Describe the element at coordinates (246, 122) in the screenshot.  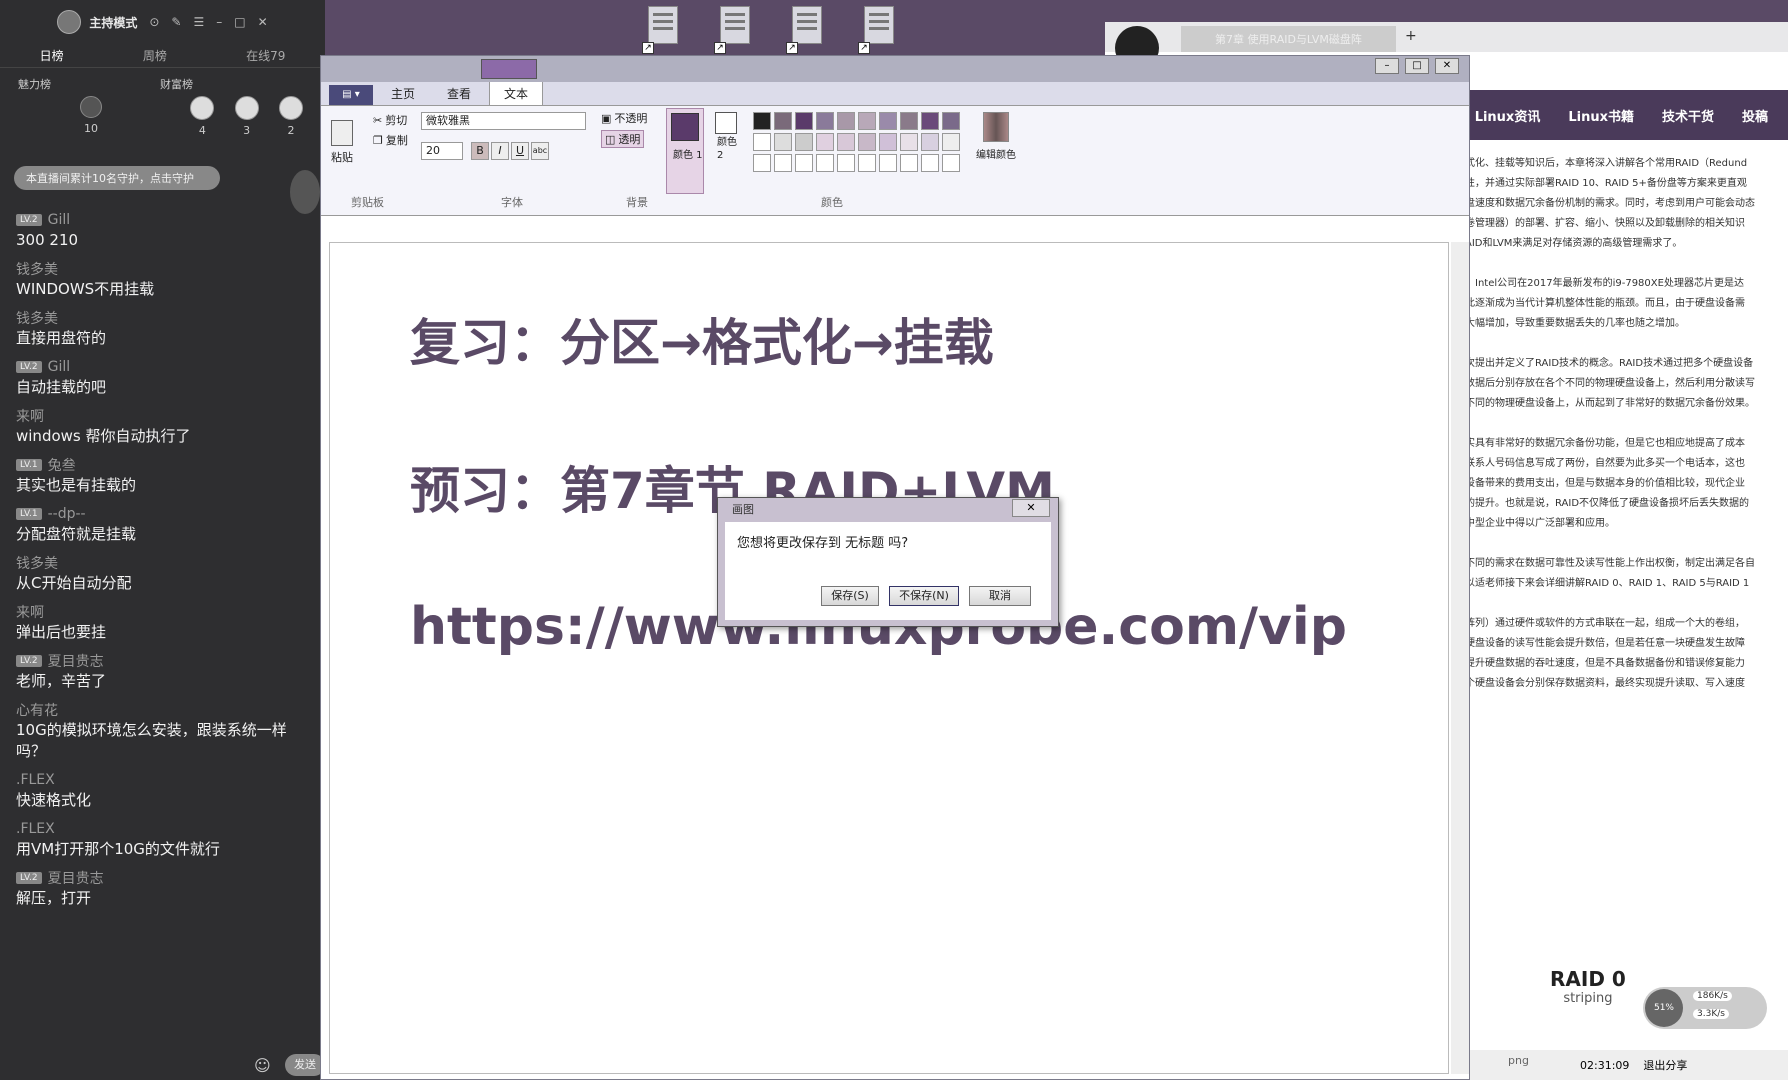
I see `rank-item: 3` at that location.